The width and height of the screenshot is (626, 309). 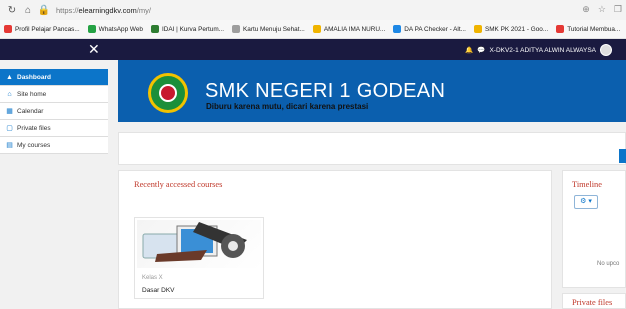 What do you see at coordinates (28, 10) in the screenshot?
I see `home-icon: ⌂` at bounding box center [28, 10].